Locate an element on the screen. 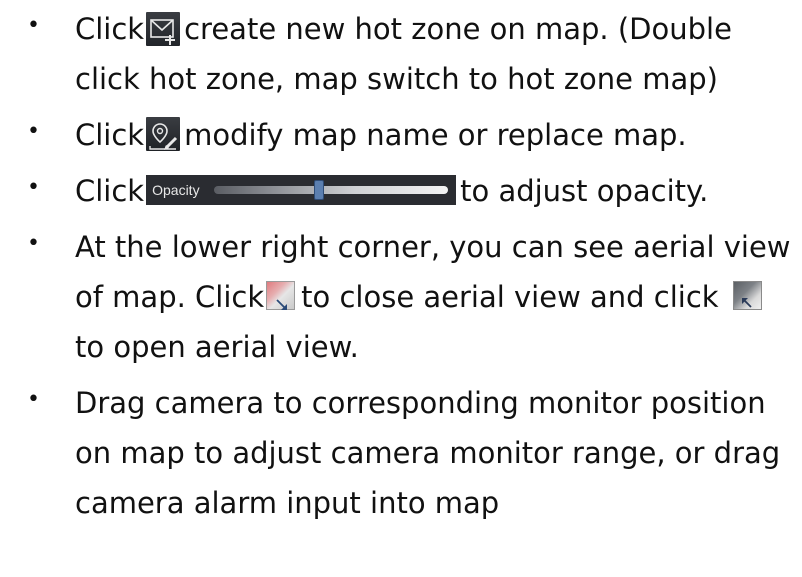  text-line: camera alarm input into map is located at coordinates (287, 503).